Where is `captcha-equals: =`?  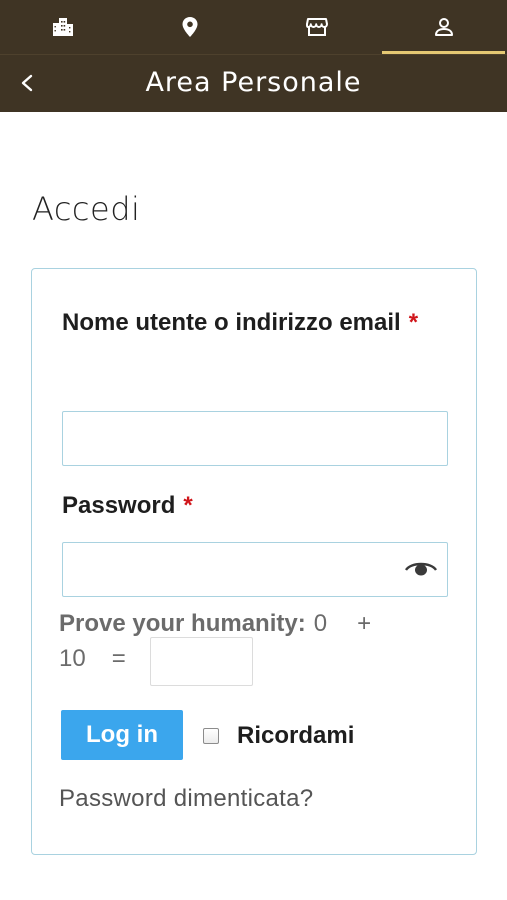 captcha-equals: = is located at coordinates (118, 658).